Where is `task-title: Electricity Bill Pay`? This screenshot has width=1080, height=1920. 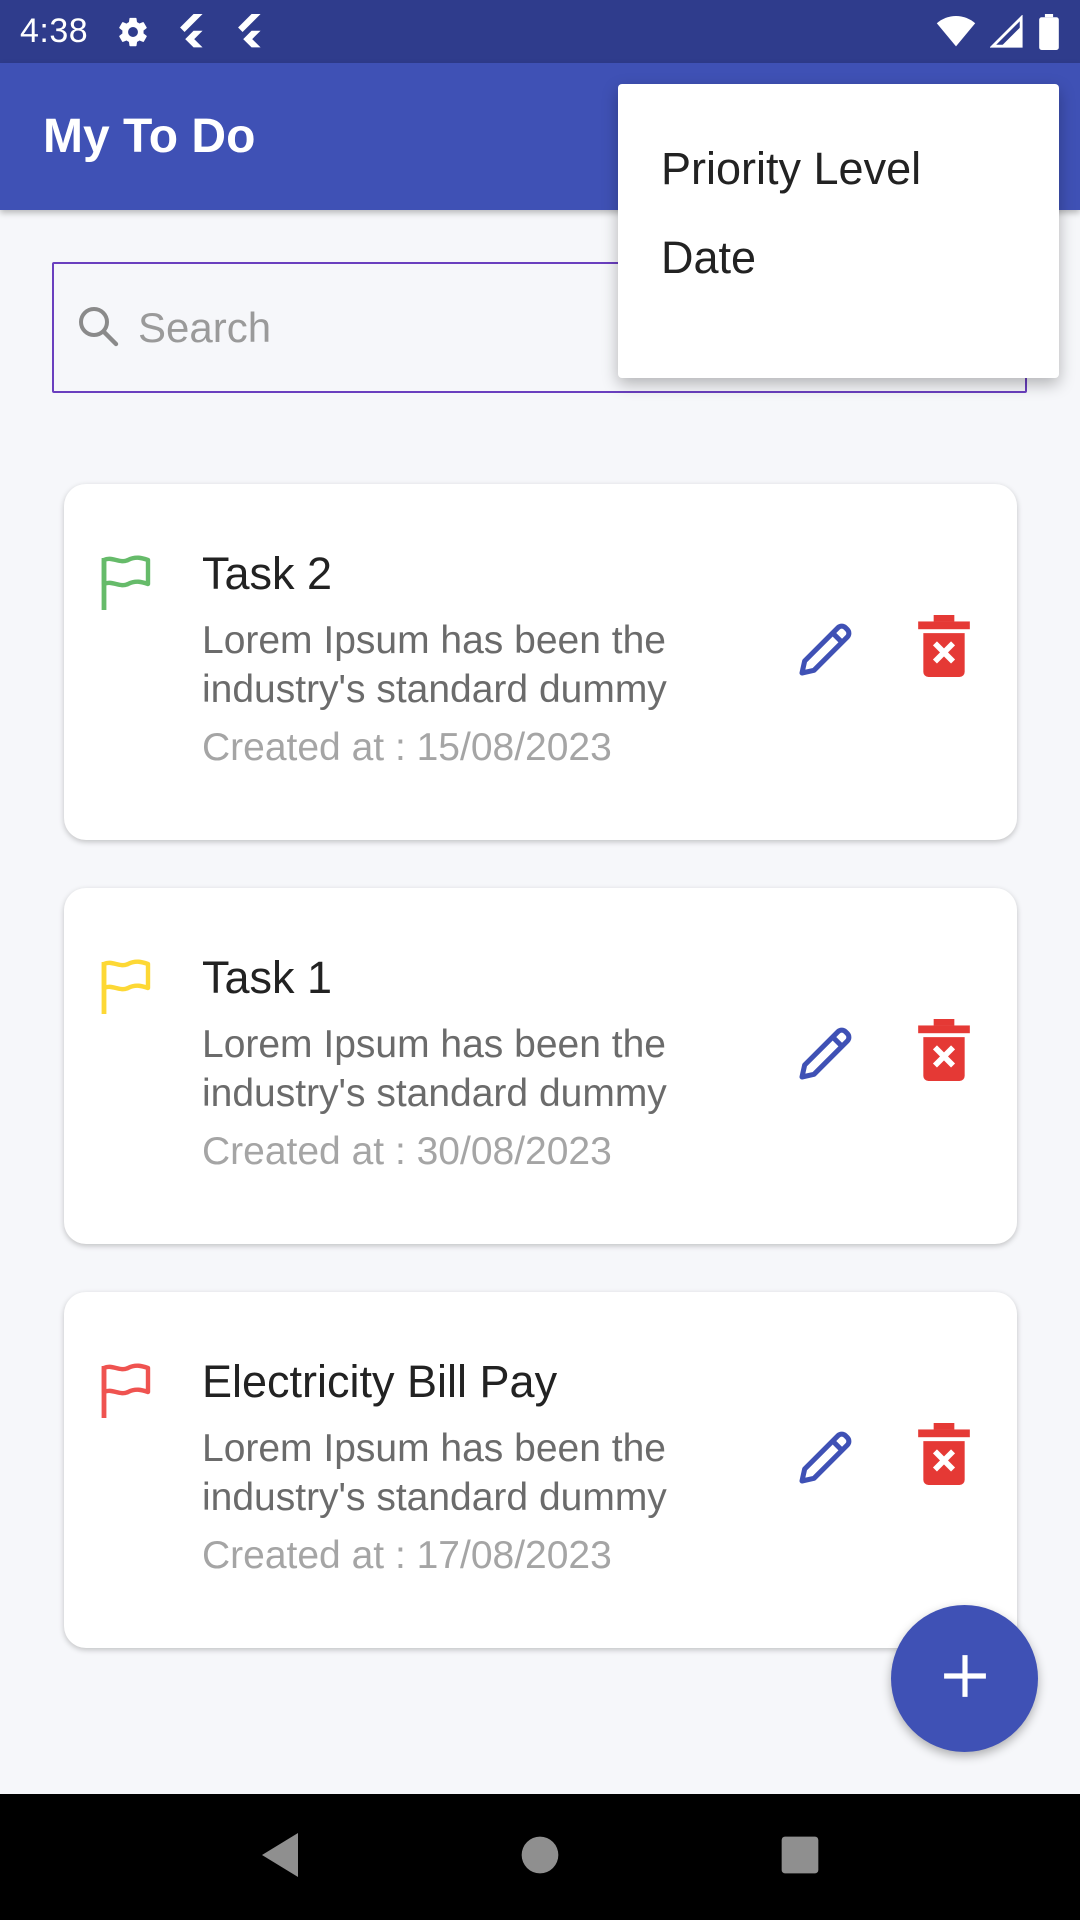
task-title: Electricity Bill Pay is located at coordinates (380, 1381).